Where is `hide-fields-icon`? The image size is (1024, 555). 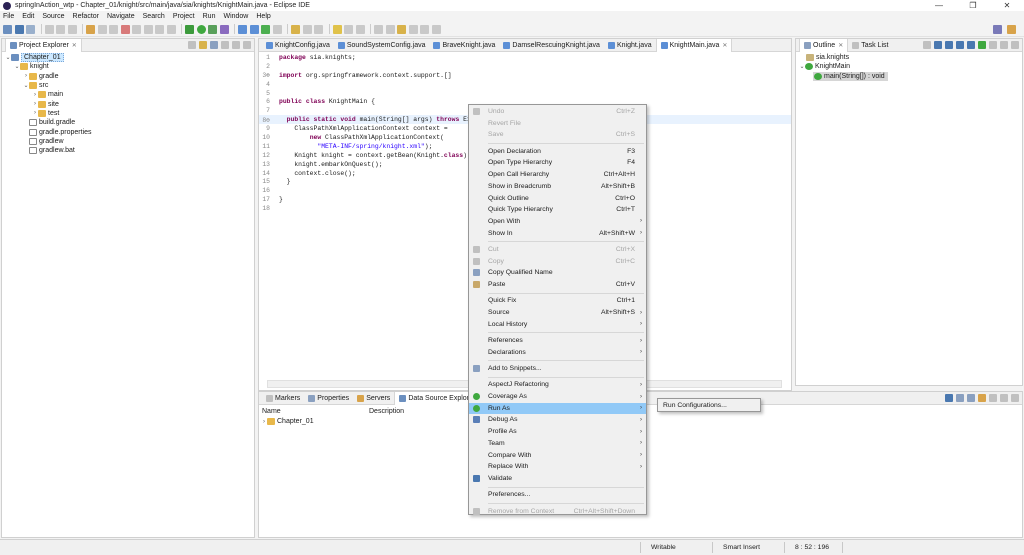
hide-fields-icon is located at coordinates (938, 45).